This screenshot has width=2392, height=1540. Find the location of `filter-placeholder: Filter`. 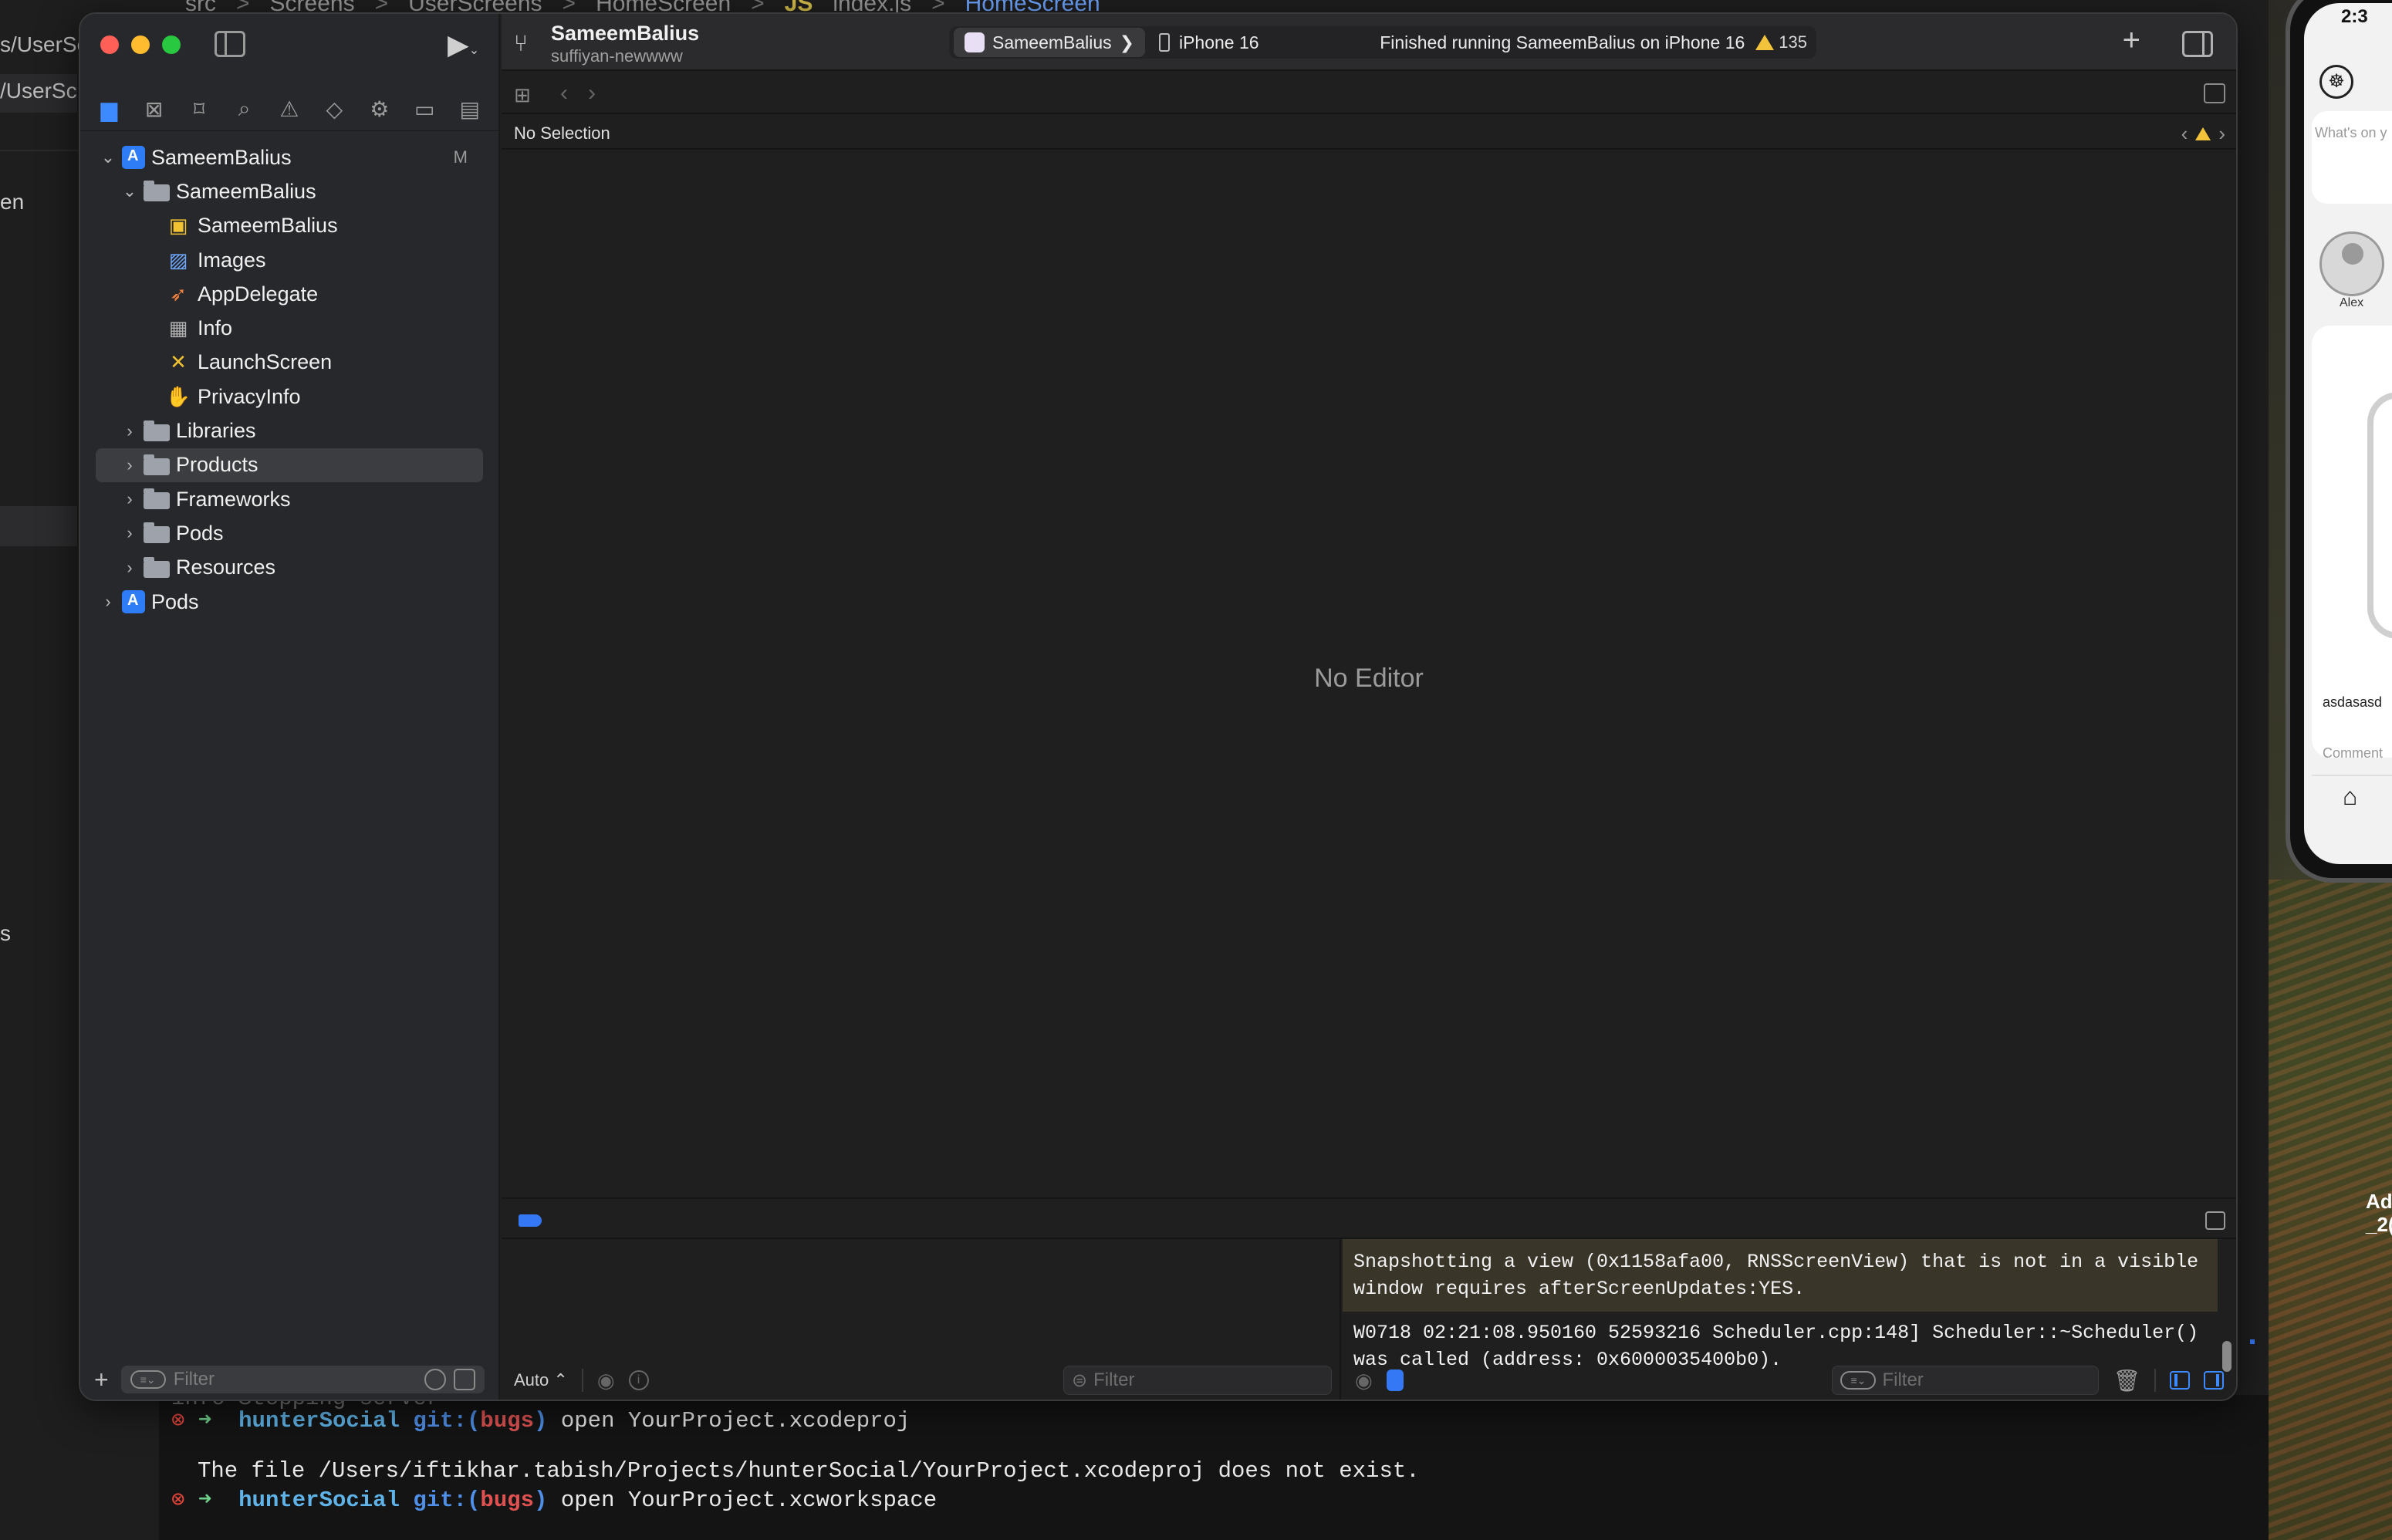

filter-placeholder: Filter is located at coordinates (1114, 1379).